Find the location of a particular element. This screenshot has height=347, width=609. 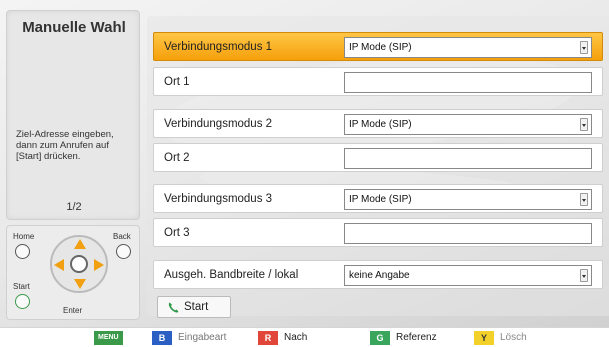

green-key-label: Referenz is located at coordinates (416, 337).